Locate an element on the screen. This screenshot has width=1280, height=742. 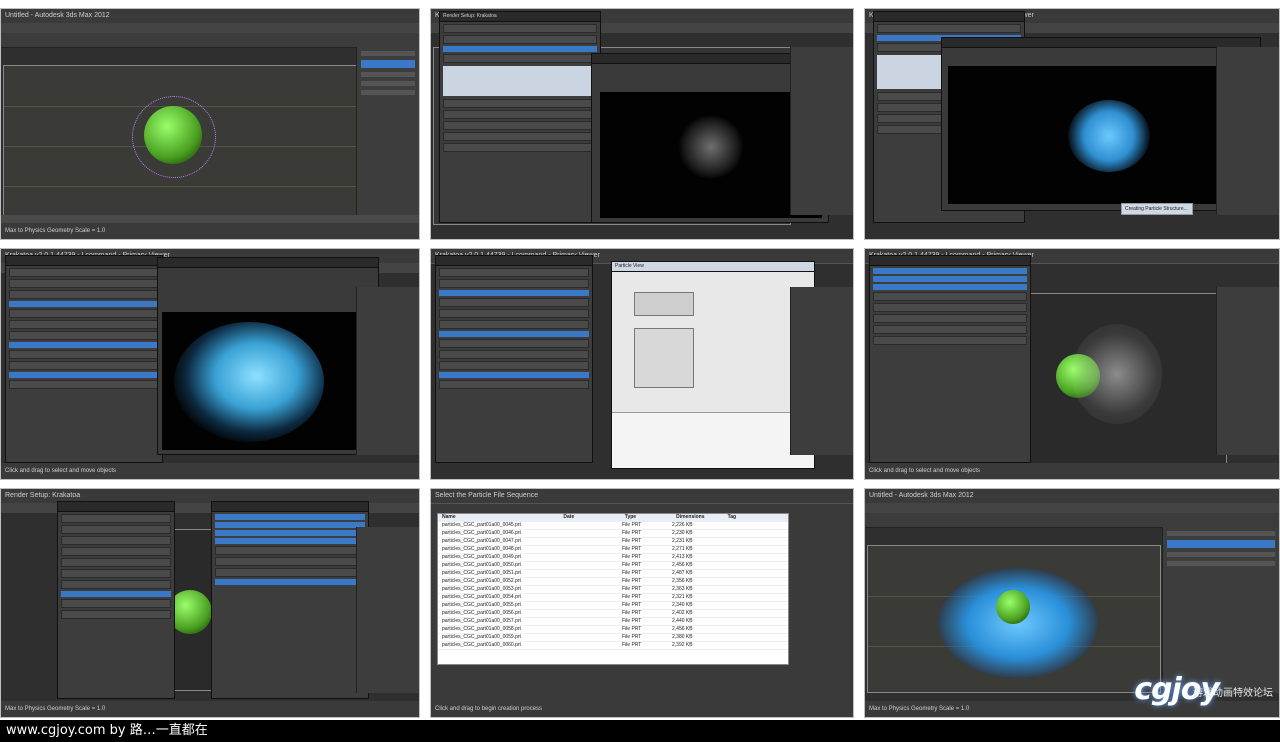
file-name: particles_CGC_part01a00_0054.prt is located at coordinates (481, 597).